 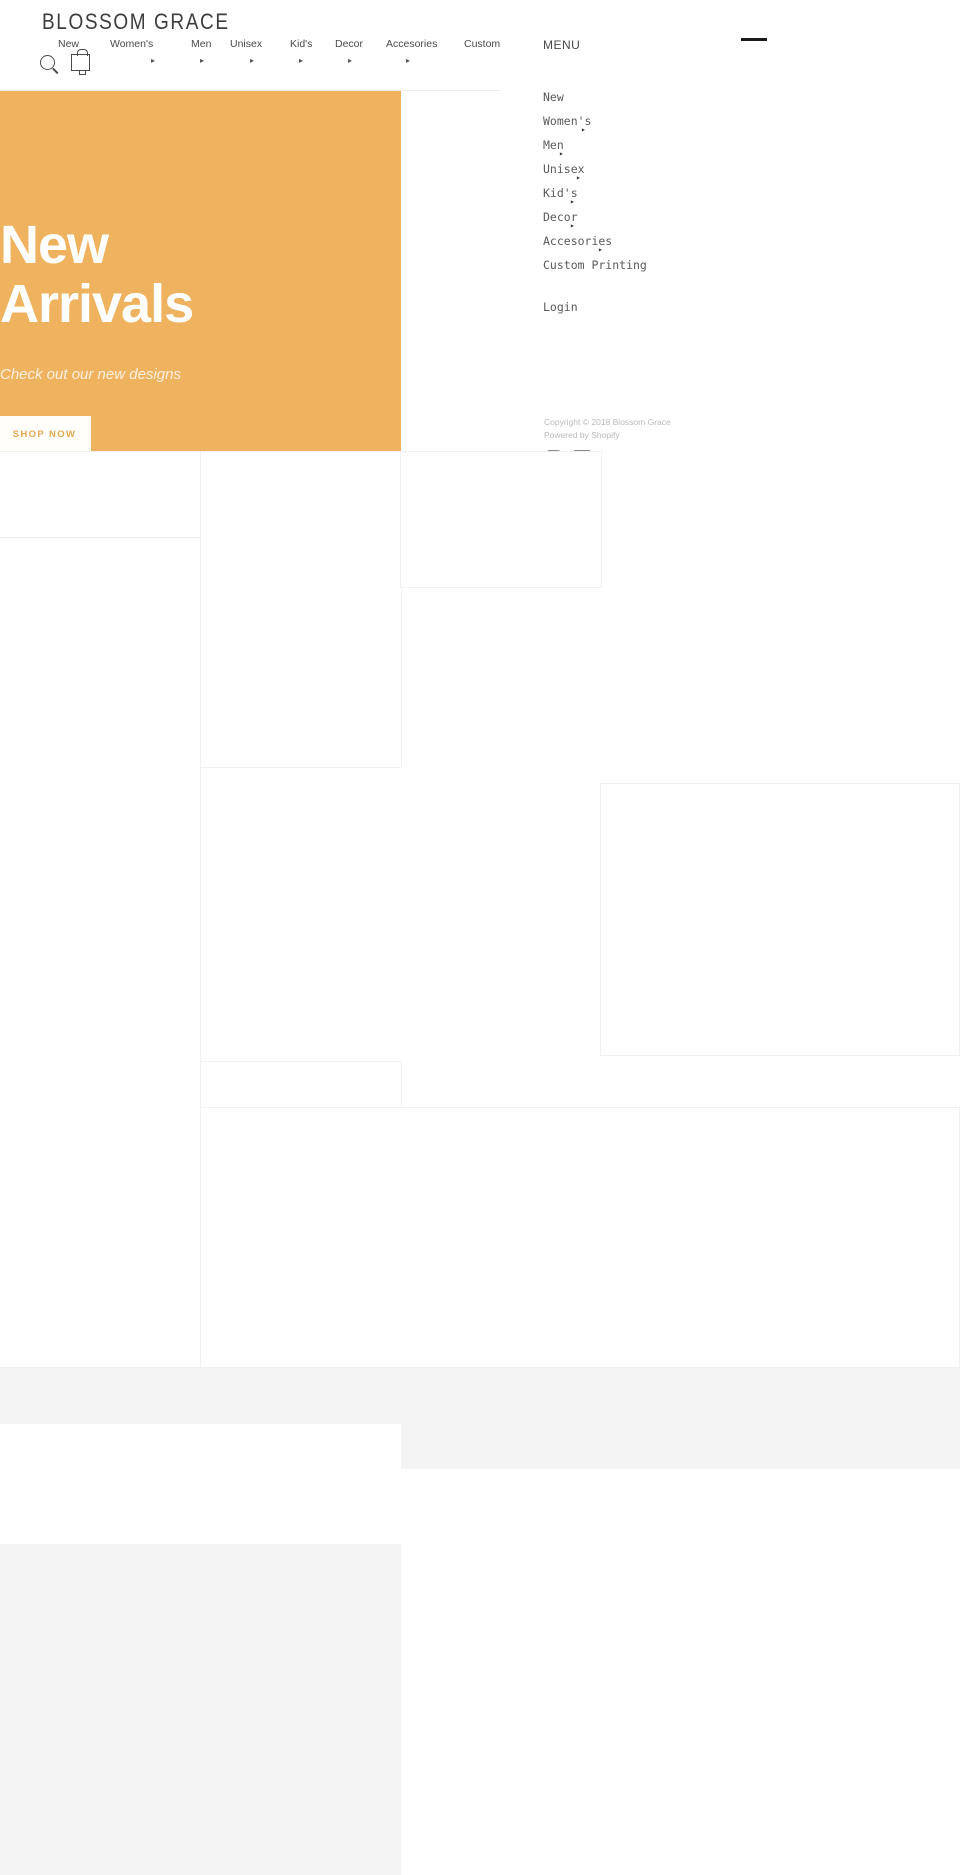 I want to click on menu-item-custom-printing: Custom Printing, so click(x=693, y=265).